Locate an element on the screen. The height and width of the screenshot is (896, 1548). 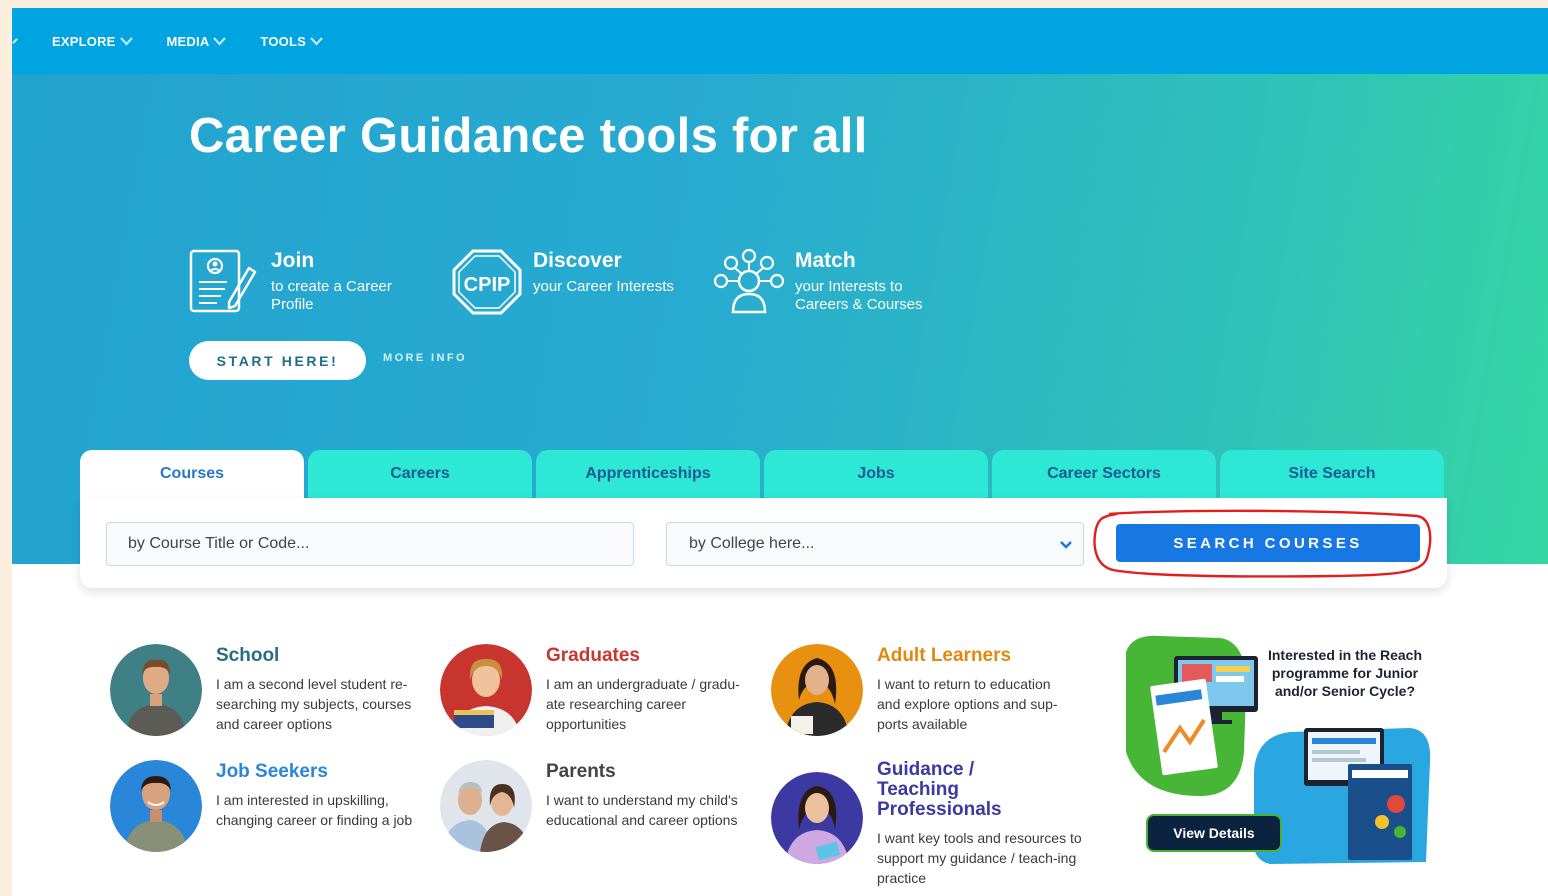
hero-title: Career Guidance tools for all is located at coordinates (528, 136).